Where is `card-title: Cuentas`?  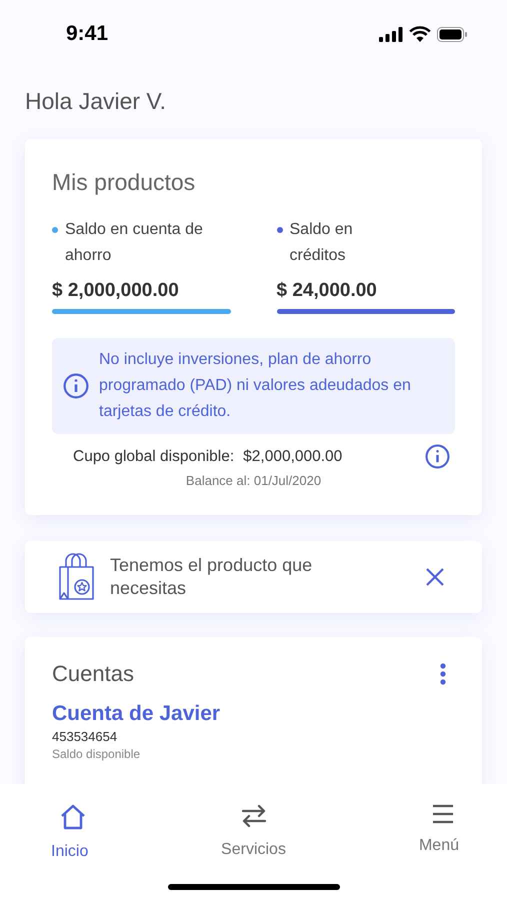 card-title: Cuentas is located at coordinates (93, 673).